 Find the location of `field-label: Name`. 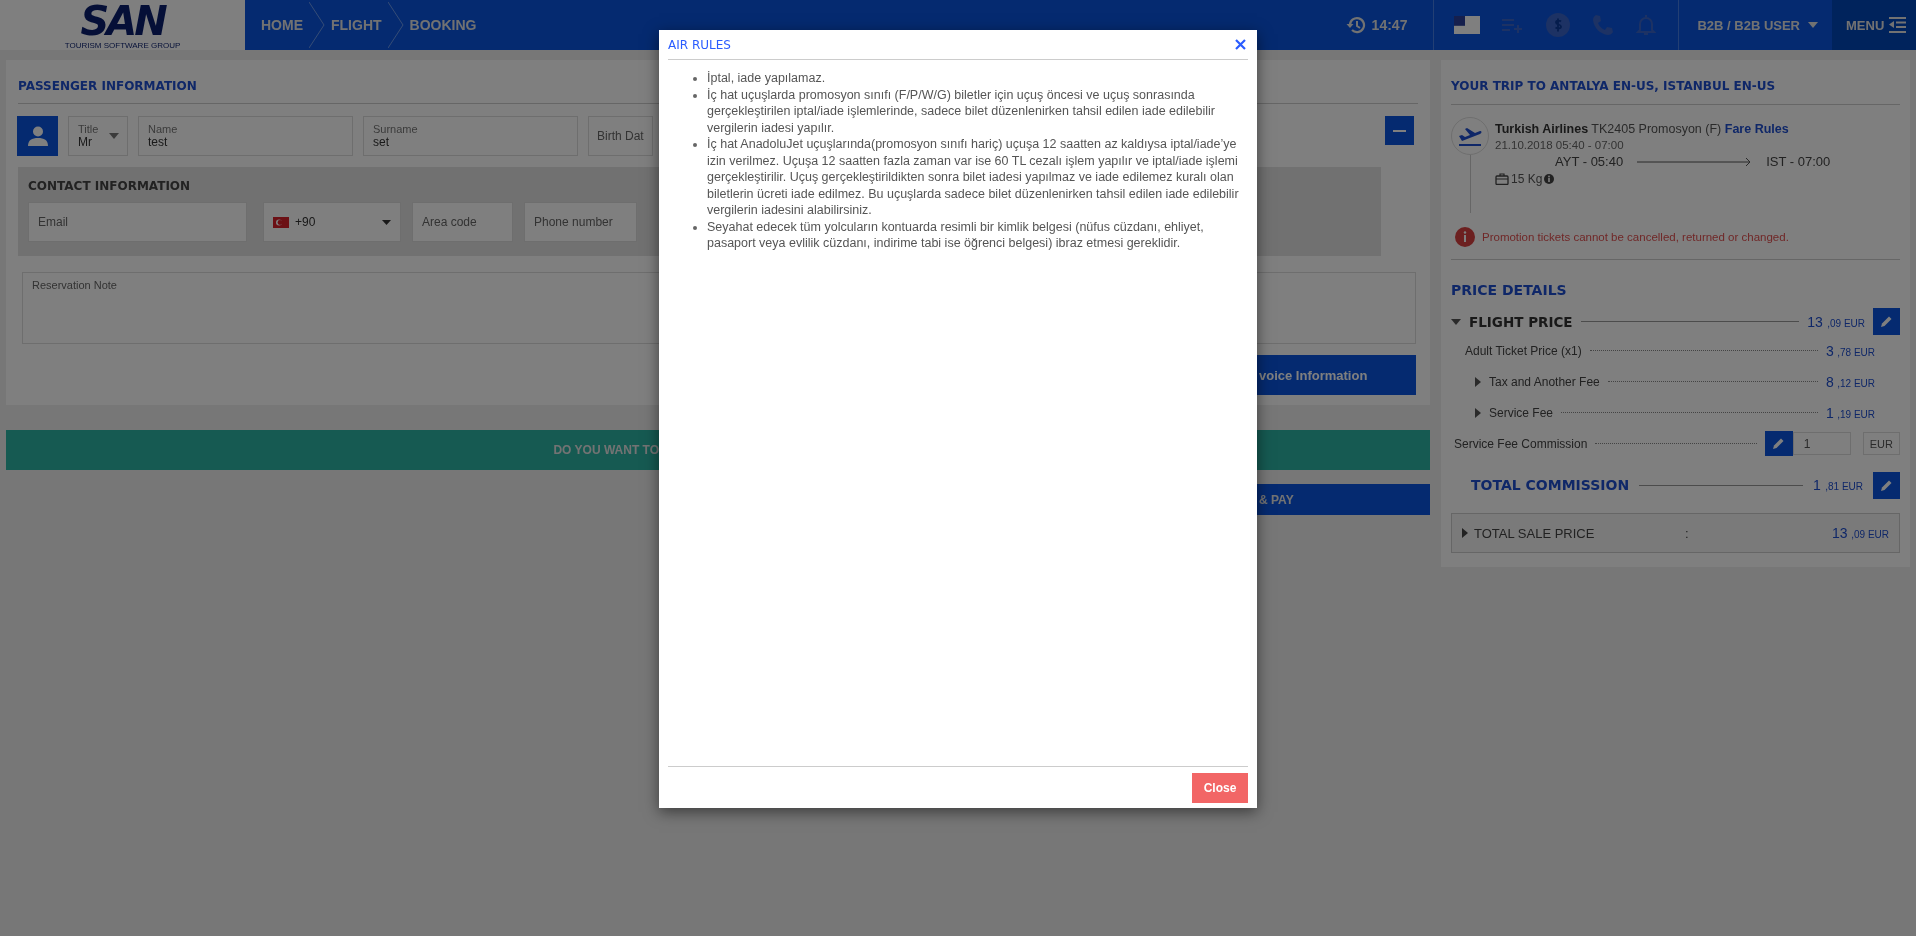

field-label: Name is located at coordinates (163, 129).